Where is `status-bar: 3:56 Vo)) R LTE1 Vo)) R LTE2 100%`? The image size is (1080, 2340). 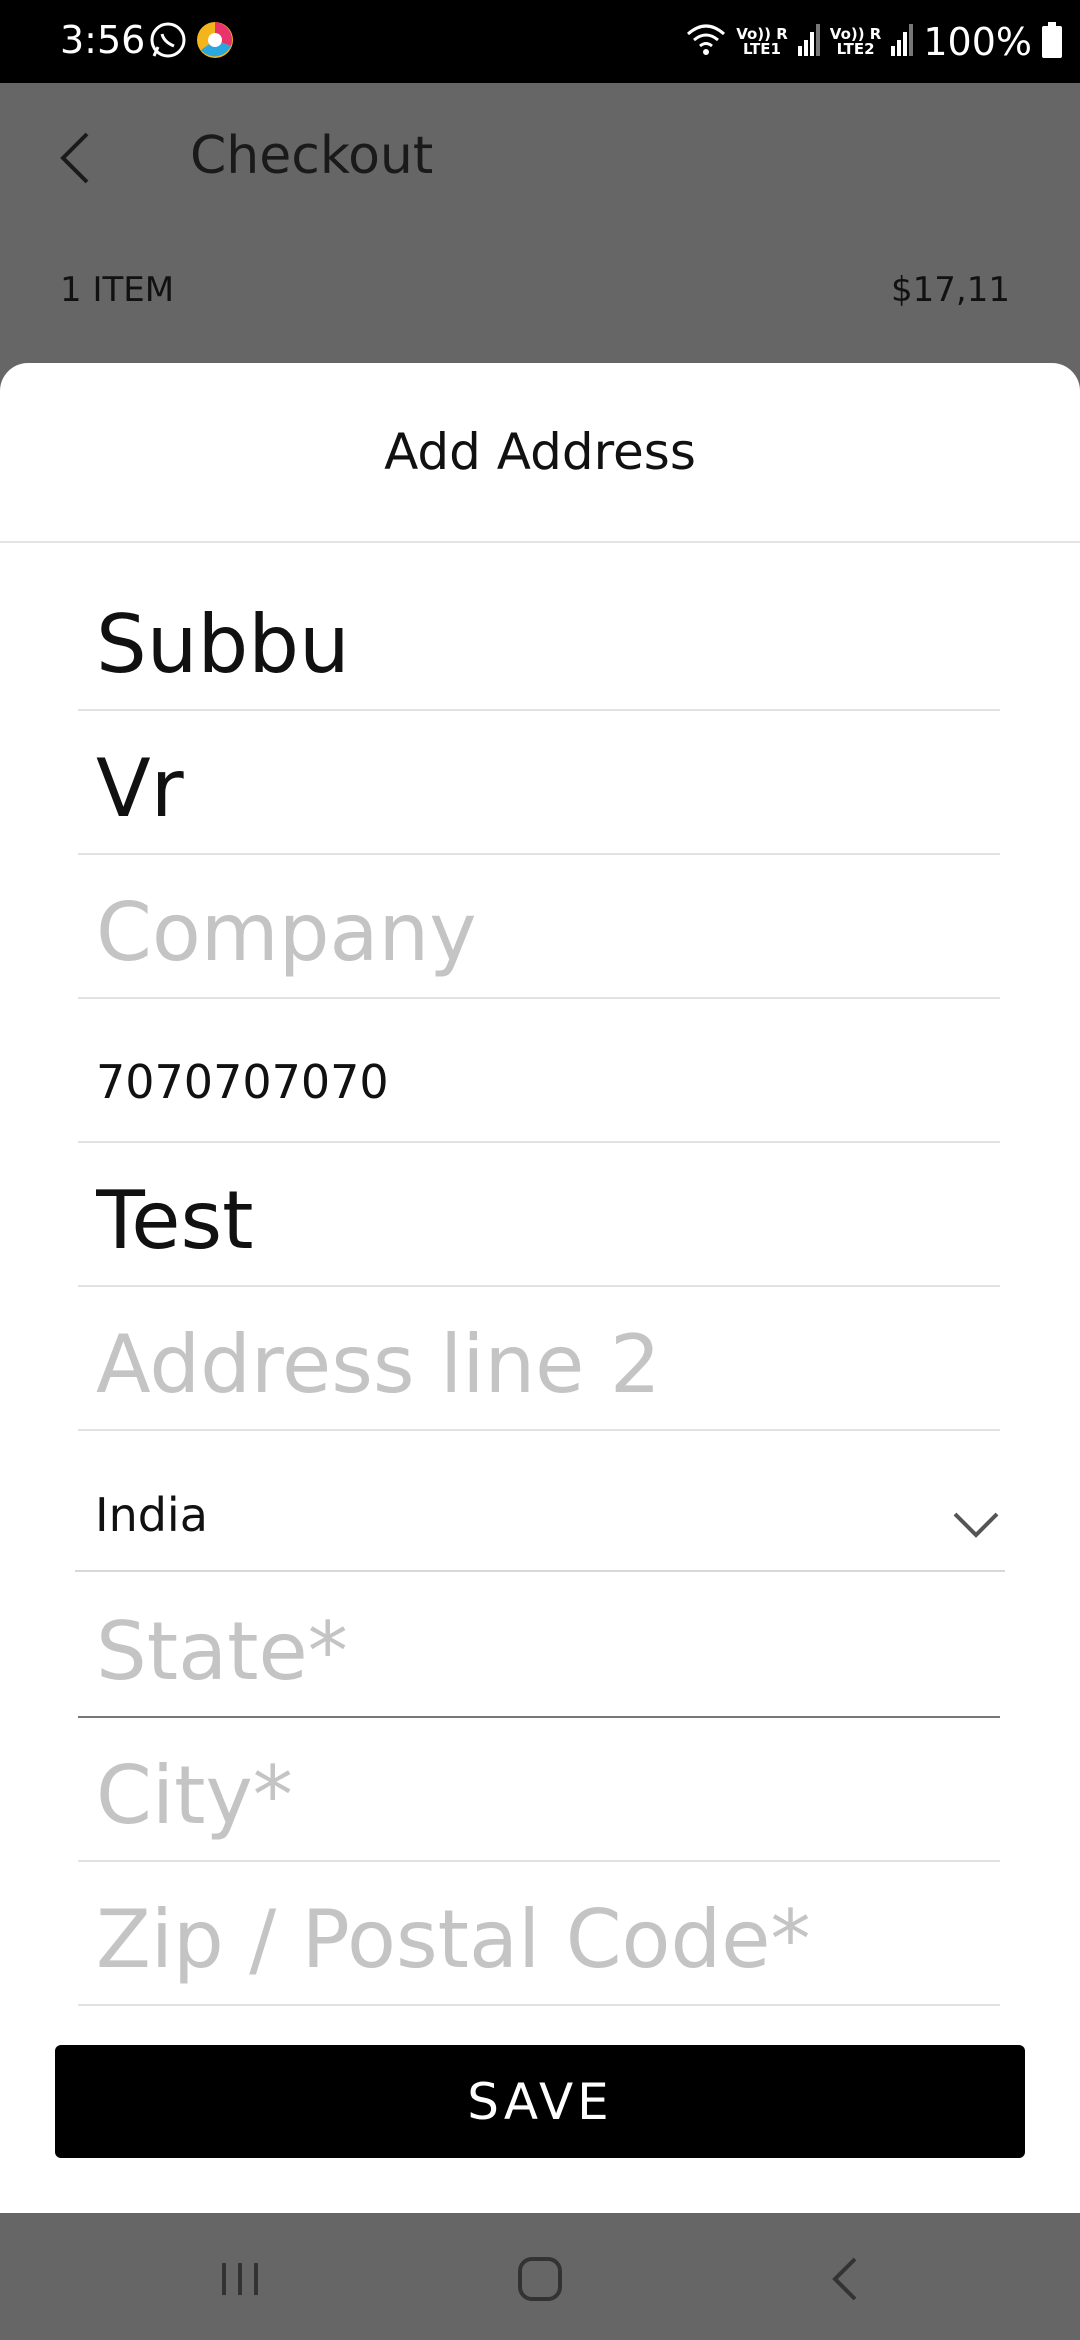
status-bar: 3:56 Vo)) R LTE1 Vo)) R LTE2 100% is located at coordinates (540, 41).